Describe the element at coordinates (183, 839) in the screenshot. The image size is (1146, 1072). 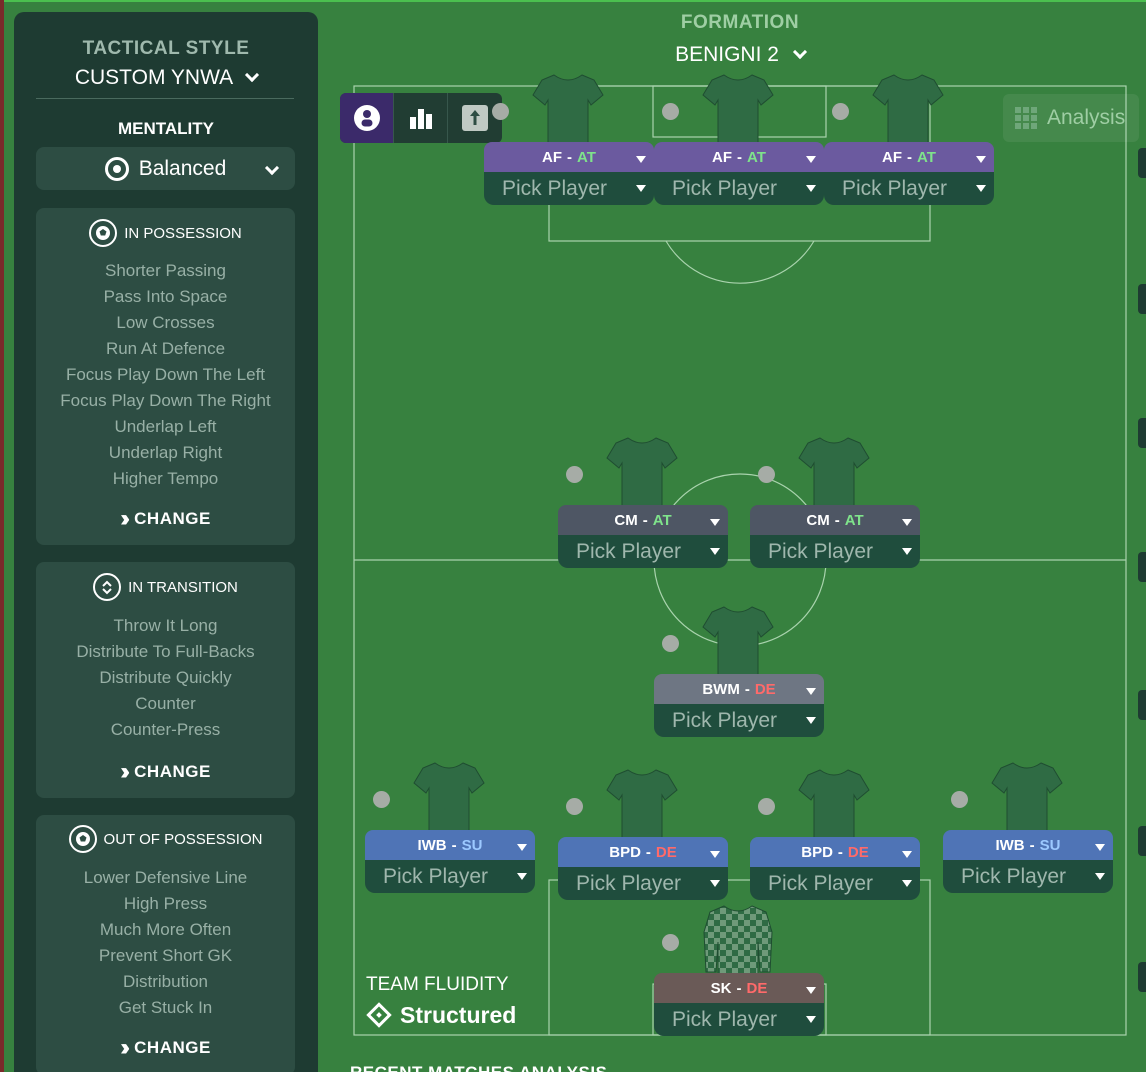
I see `out-of-possession-title: OUT OF POSSESSION` at that location.